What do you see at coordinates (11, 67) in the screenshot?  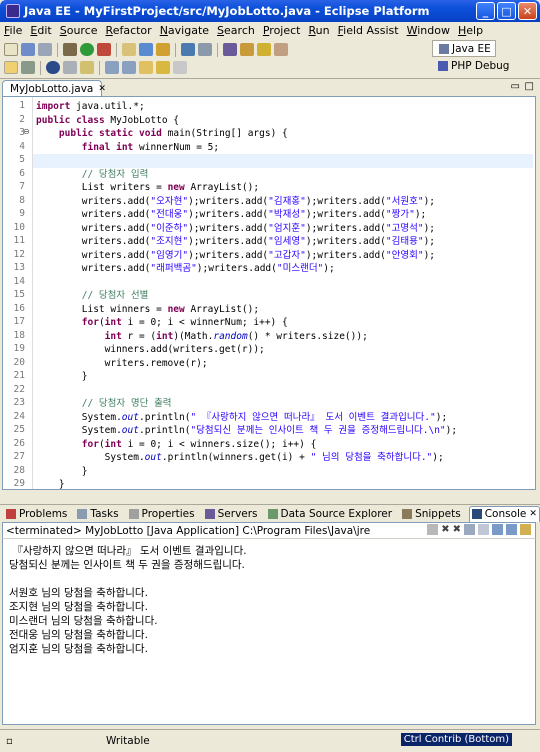 I see `mark-occurrences-icon` at bounding box center [11, 67].